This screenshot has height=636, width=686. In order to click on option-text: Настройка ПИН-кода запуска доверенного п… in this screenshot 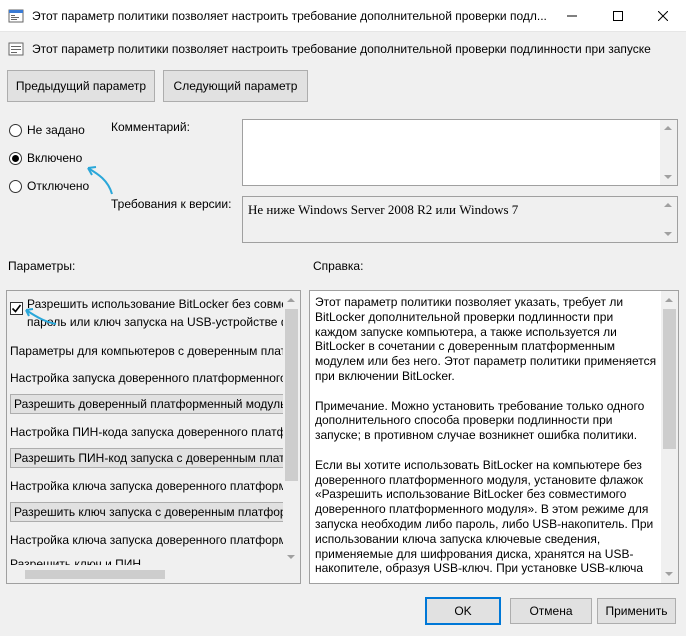, I will do `click(155, 432)`.